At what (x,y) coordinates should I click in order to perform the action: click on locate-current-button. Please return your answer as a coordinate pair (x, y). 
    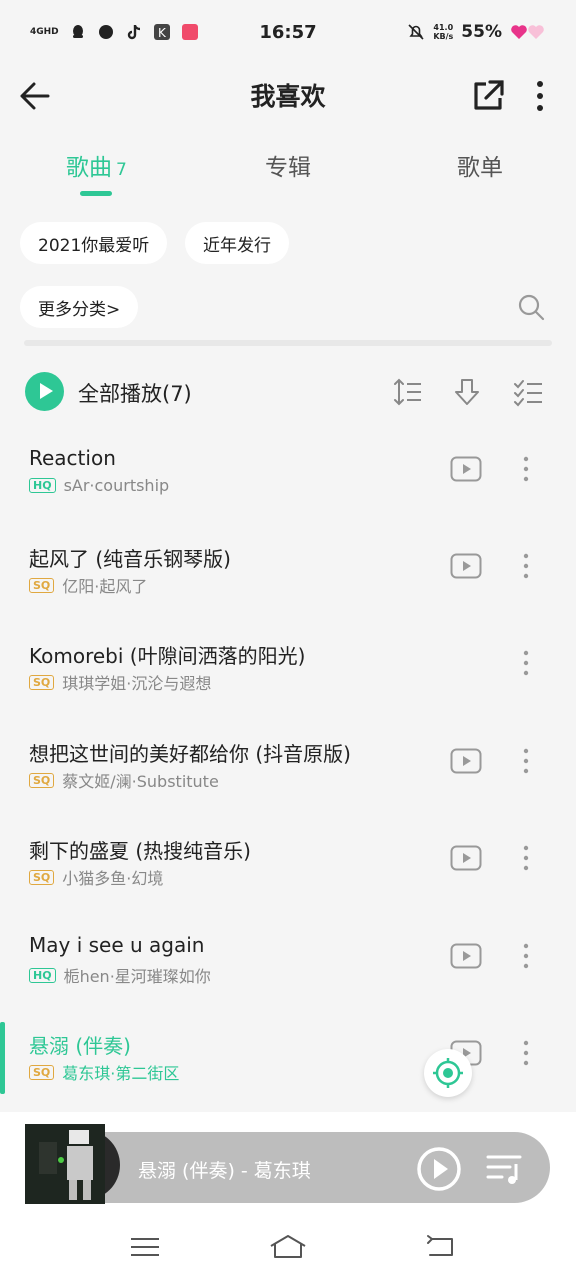
    Looking at the image, I should click on (448, 1073).